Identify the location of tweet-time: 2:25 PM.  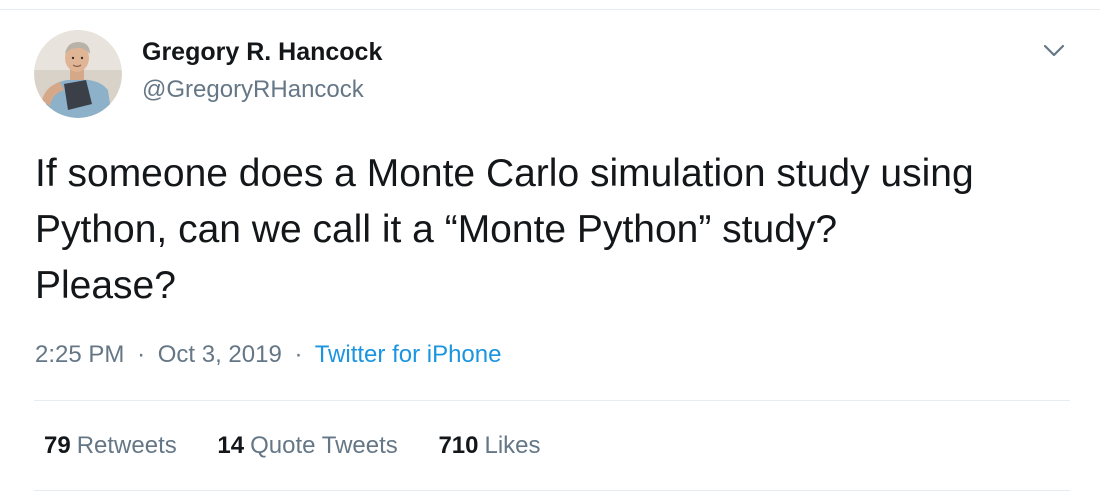
(79, 354).